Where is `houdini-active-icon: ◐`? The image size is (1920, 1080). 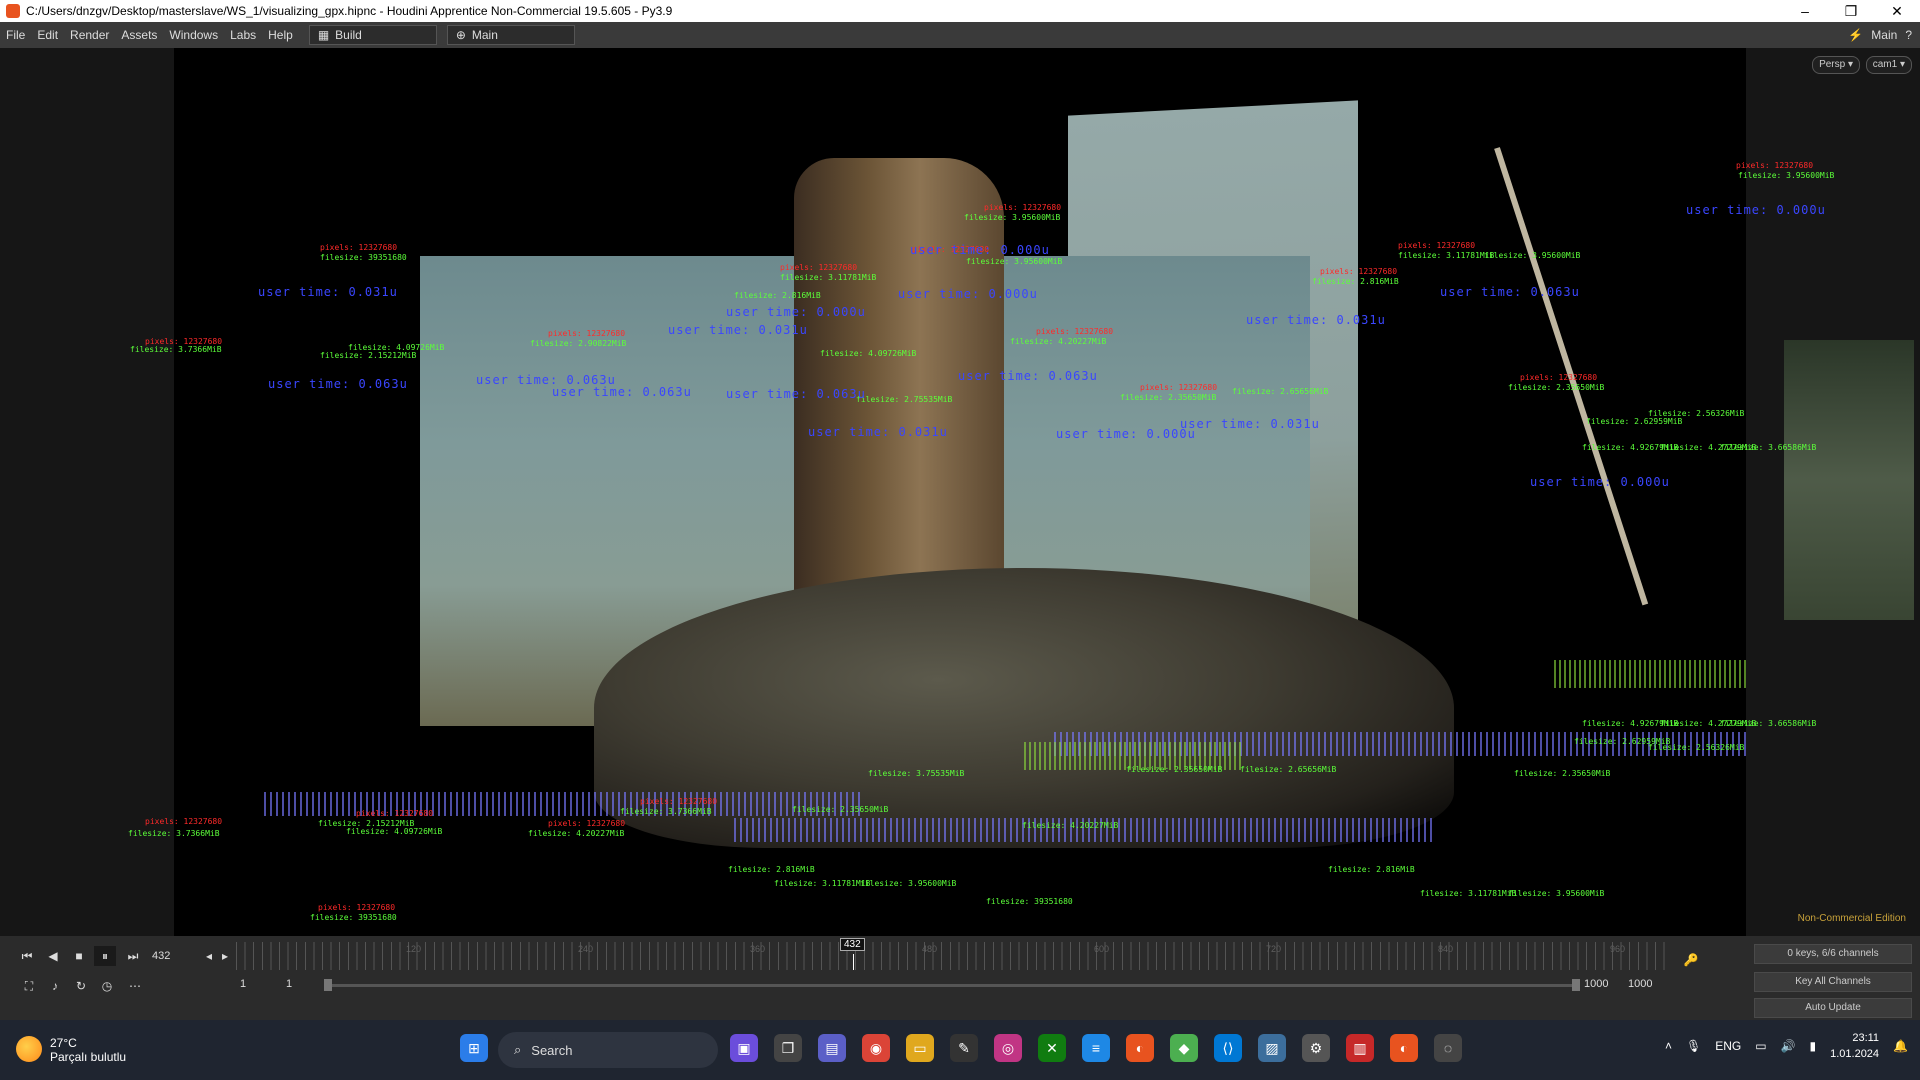
houdini-active-icon: ◐ is located at coordinates (1404, 1048).